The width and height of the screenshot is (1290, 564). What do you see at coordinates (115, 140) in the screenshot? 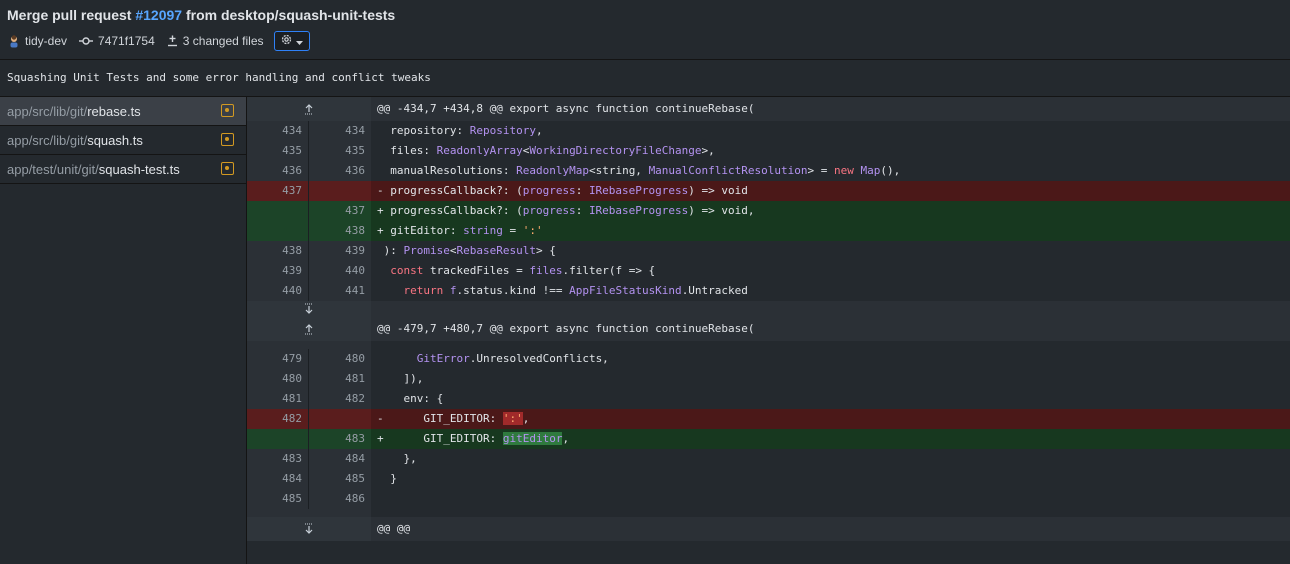
I see `file-name: squash.ts` at bounding box center [115, 140].